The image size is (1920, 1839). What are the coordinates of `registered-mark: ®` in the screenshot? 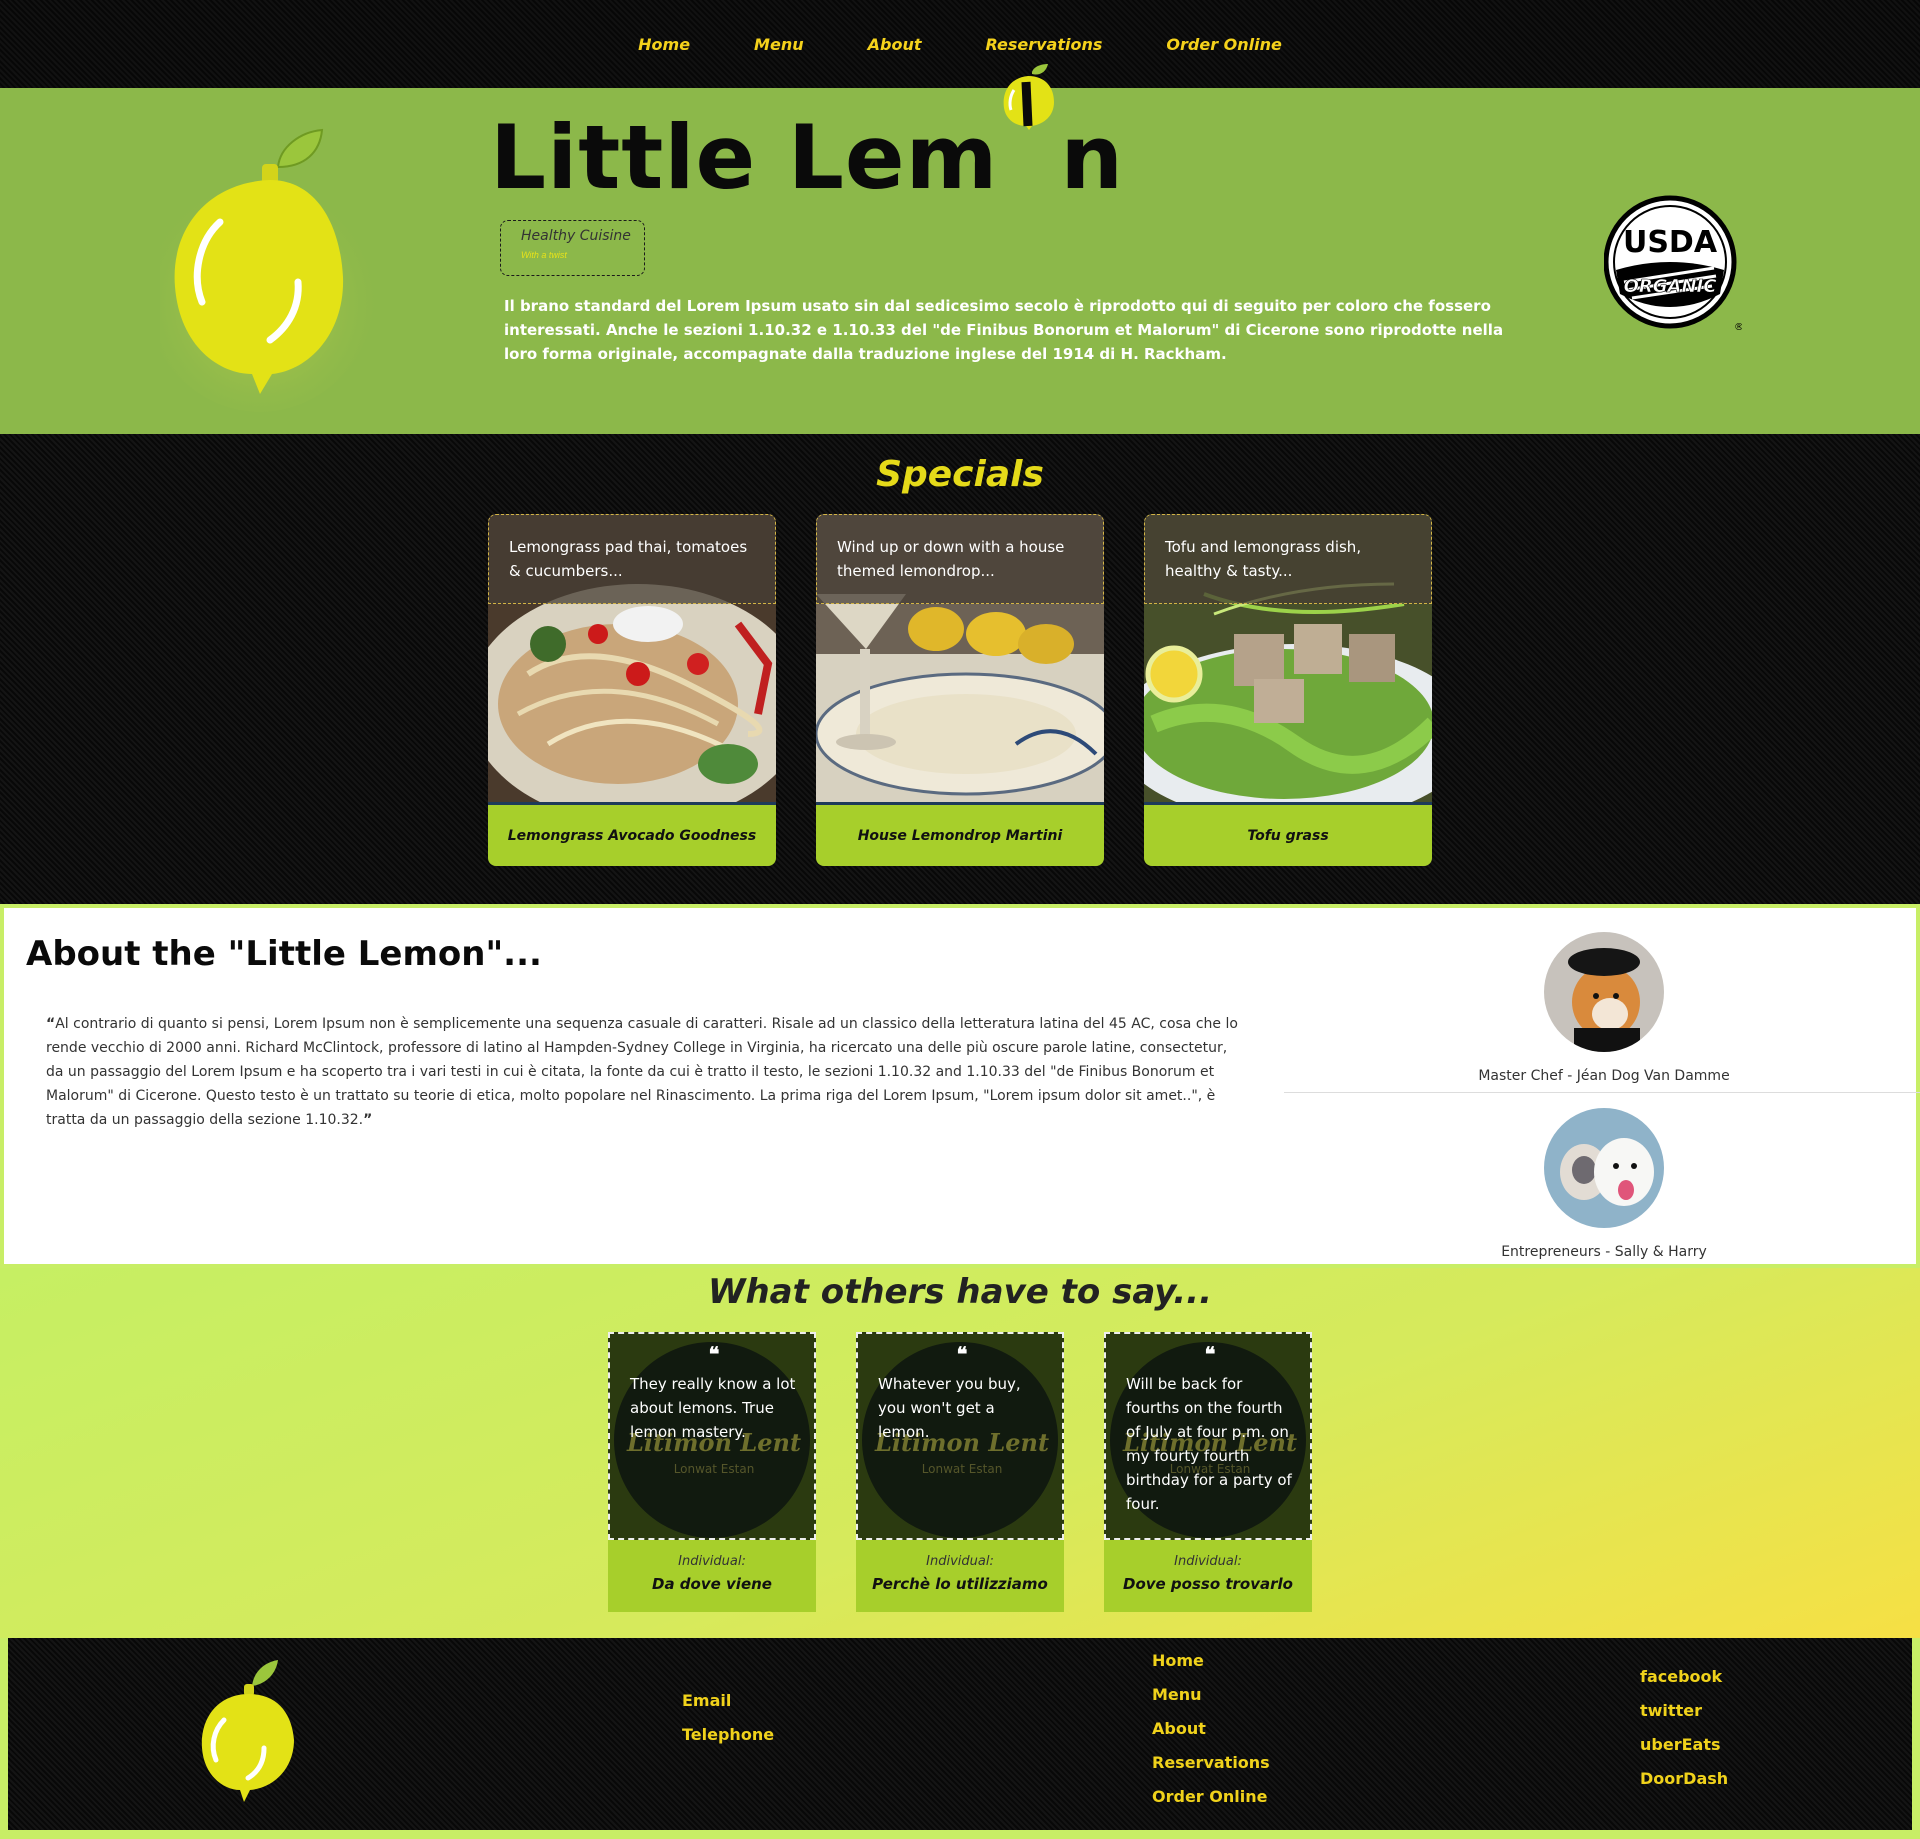 It's located at (1738, 327).